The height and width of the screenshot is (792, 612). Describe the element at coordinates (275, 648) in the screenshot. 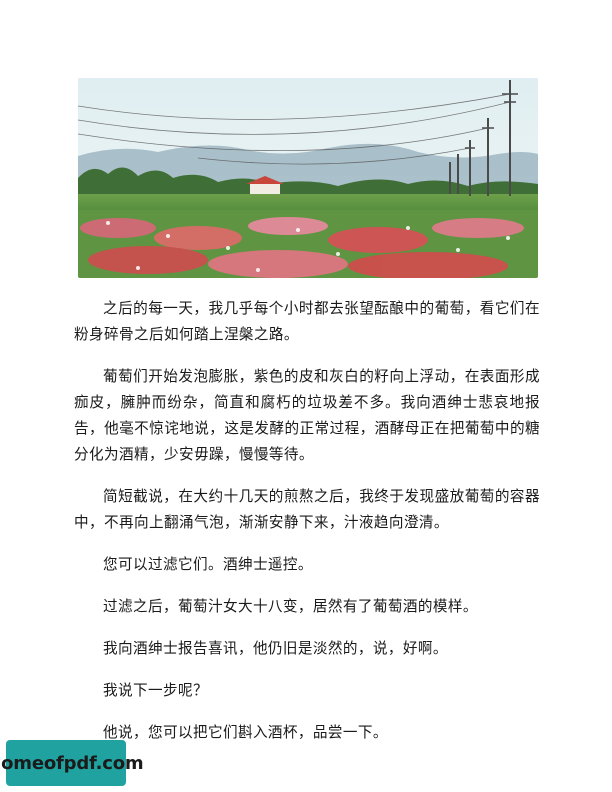

I see `paragraph-6: 我向酒绅士报告喜讯，他仍旧是淡然的，说，好啊。` at that location.